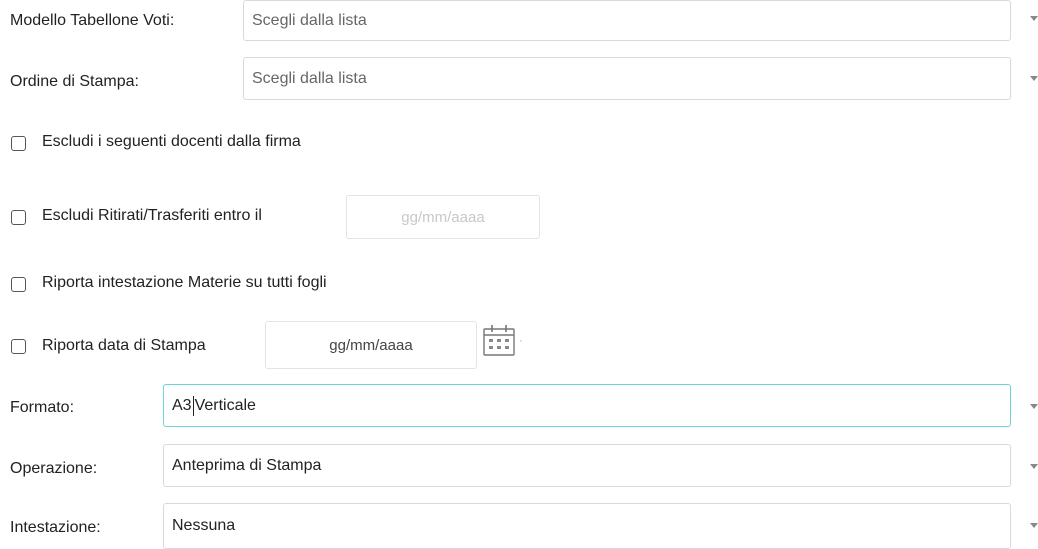 This screenshot has width=1038, height=549. What do you see at coordinates (152, 215) in the screenshot?
I see `escludi-ritirati-label: Escludi Ritirati/Trasferiti entro il` at bounding box center [152, 215].